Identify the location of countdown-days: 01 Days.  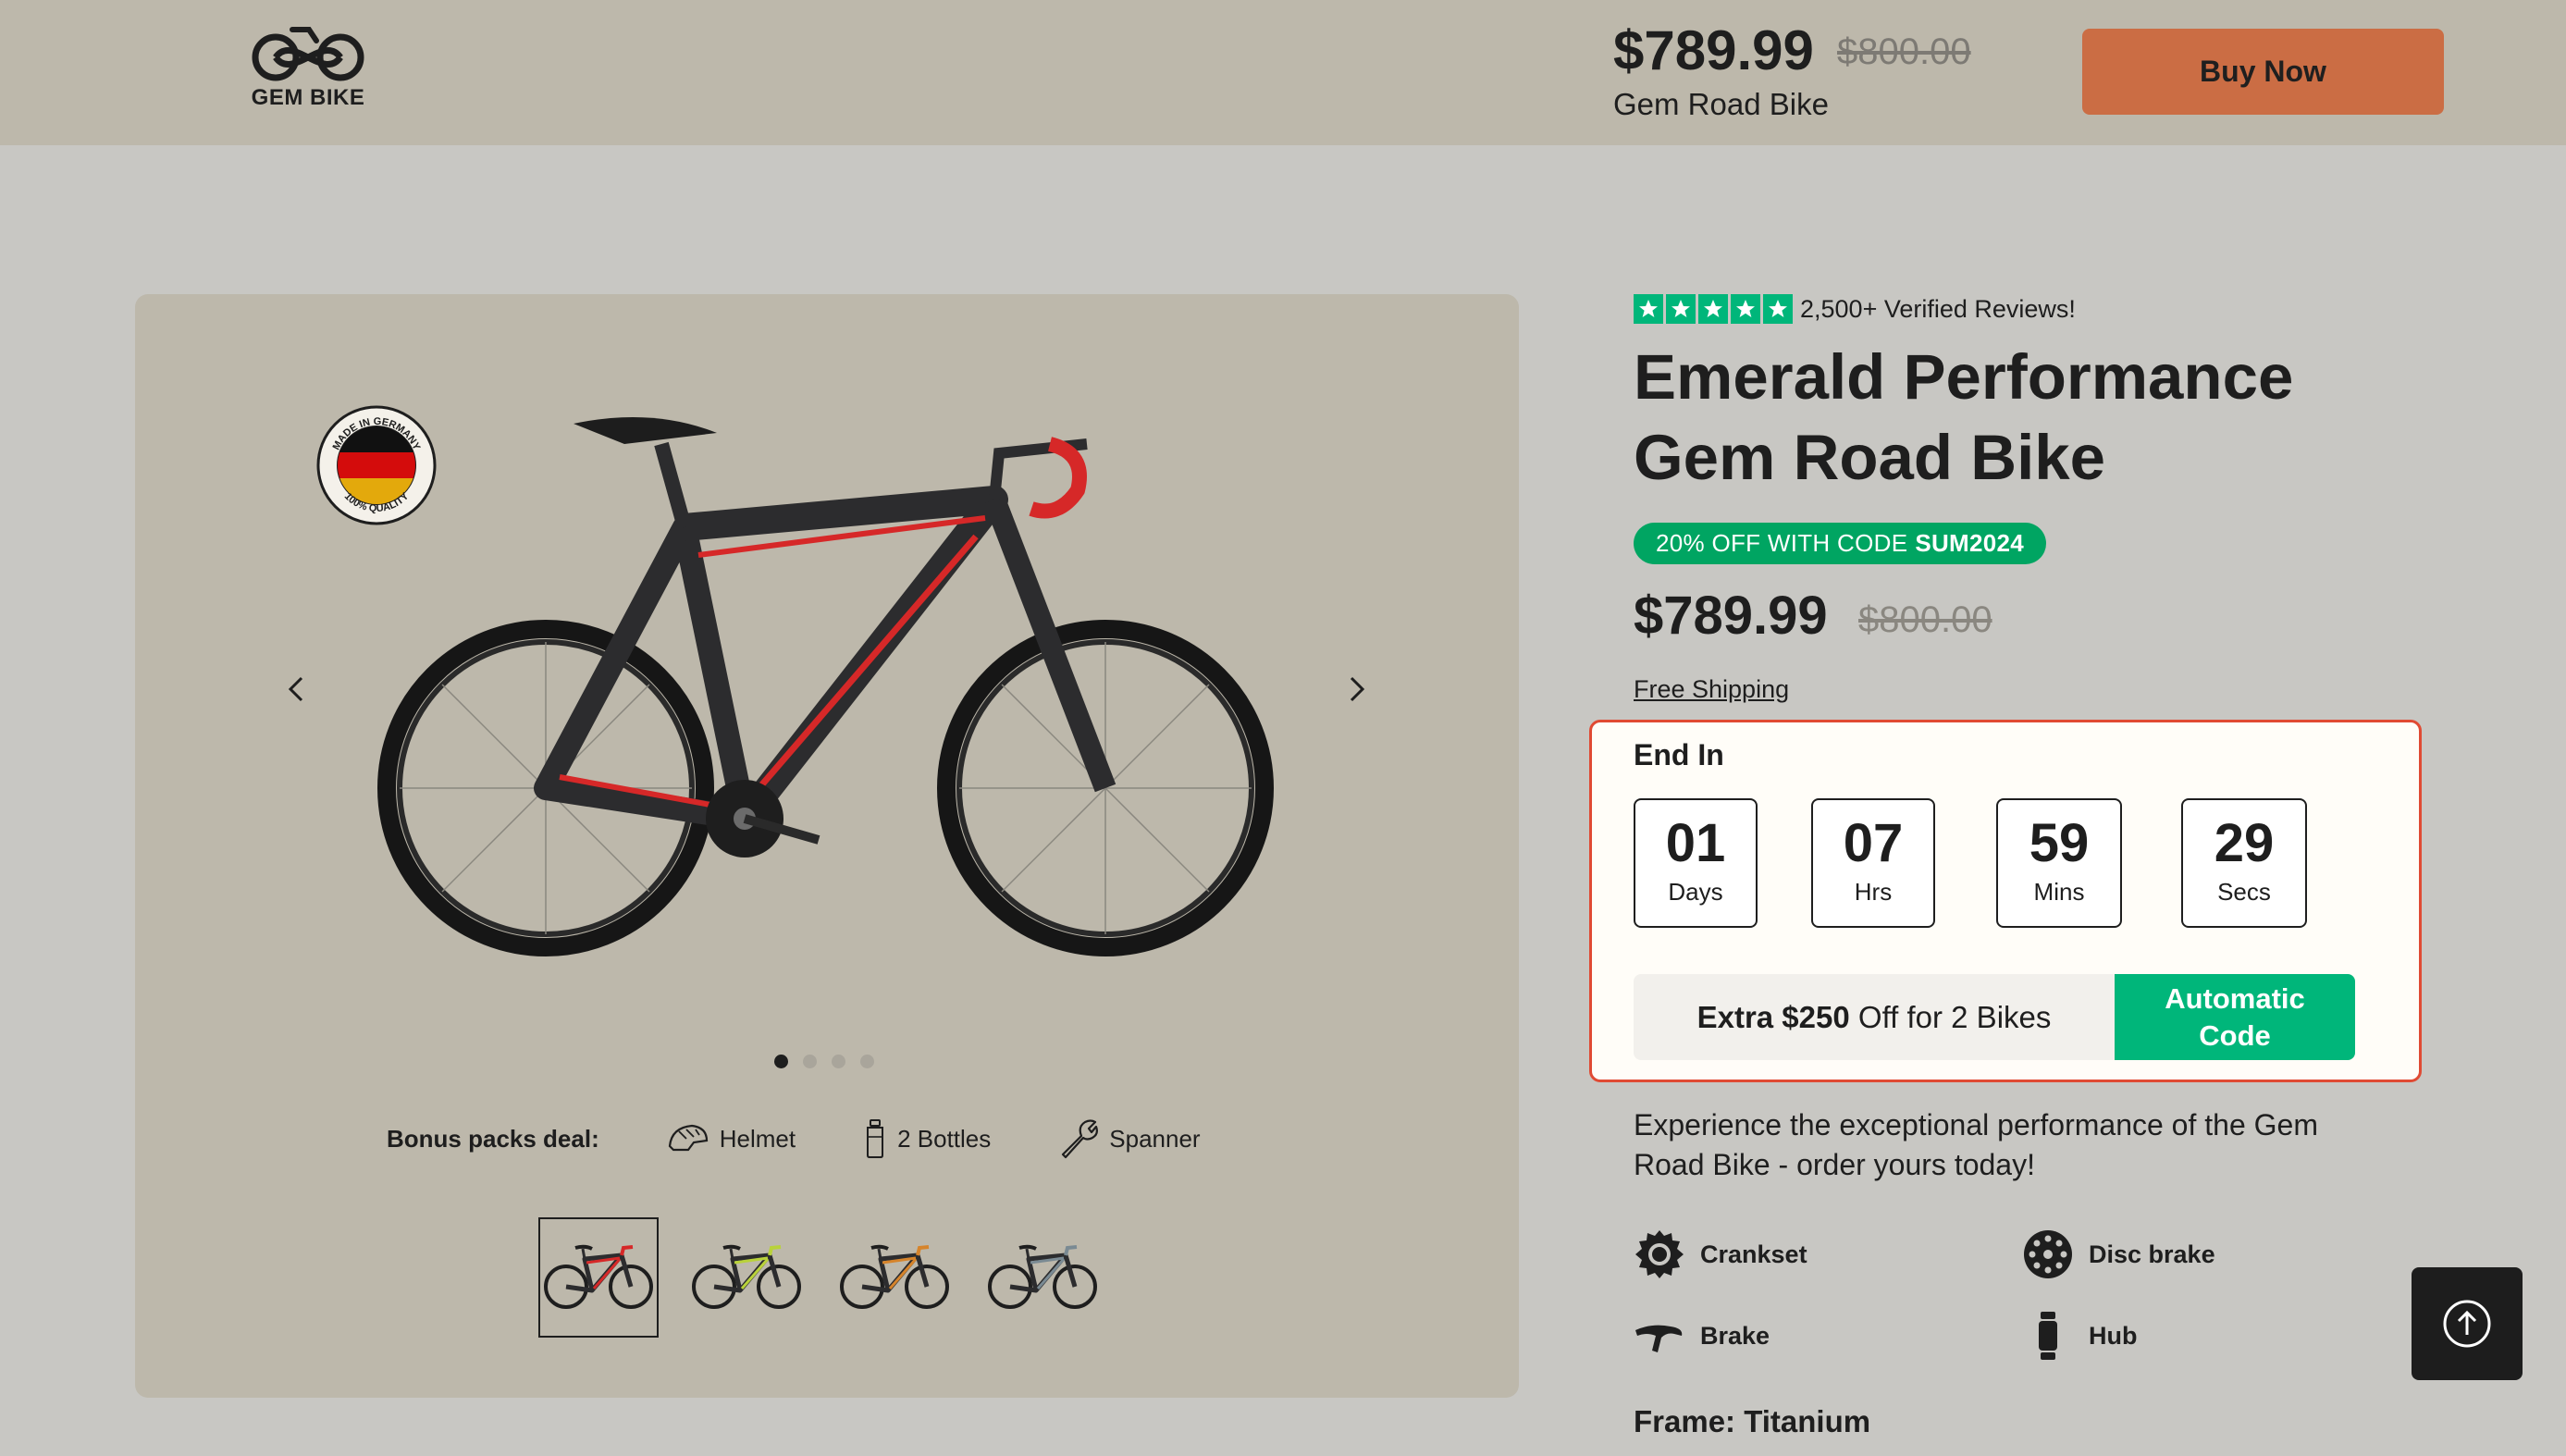
(1696, 863).